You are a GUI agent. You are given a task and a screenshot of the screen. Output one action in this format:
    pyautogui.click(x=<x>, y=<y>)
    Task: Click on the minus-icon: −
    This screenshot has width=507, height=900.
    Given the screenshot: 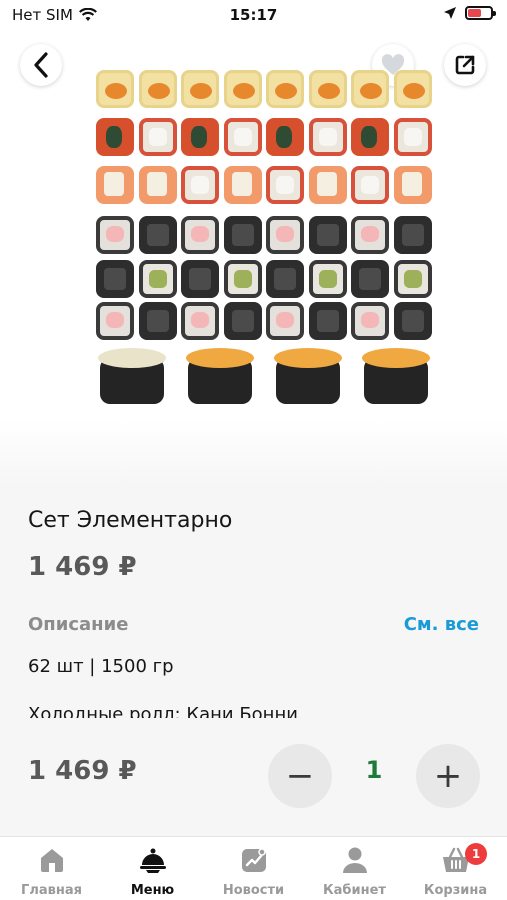 What is the action you would take?
    pyautogui.click(x=300, y=776)
    